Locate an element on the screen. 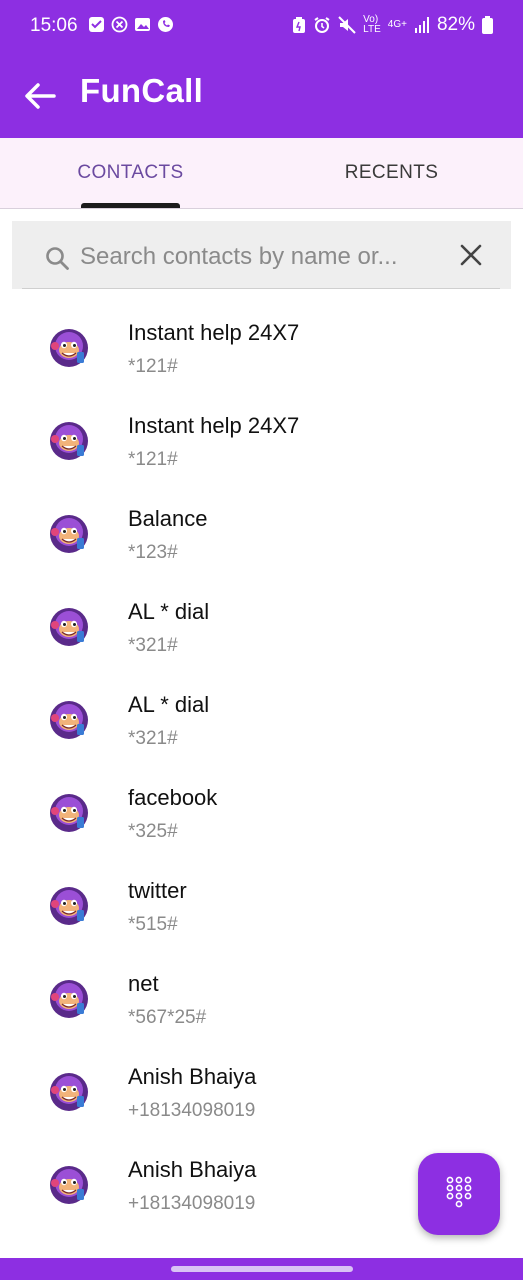  alarm-icon is located at coordinates (322, 25).